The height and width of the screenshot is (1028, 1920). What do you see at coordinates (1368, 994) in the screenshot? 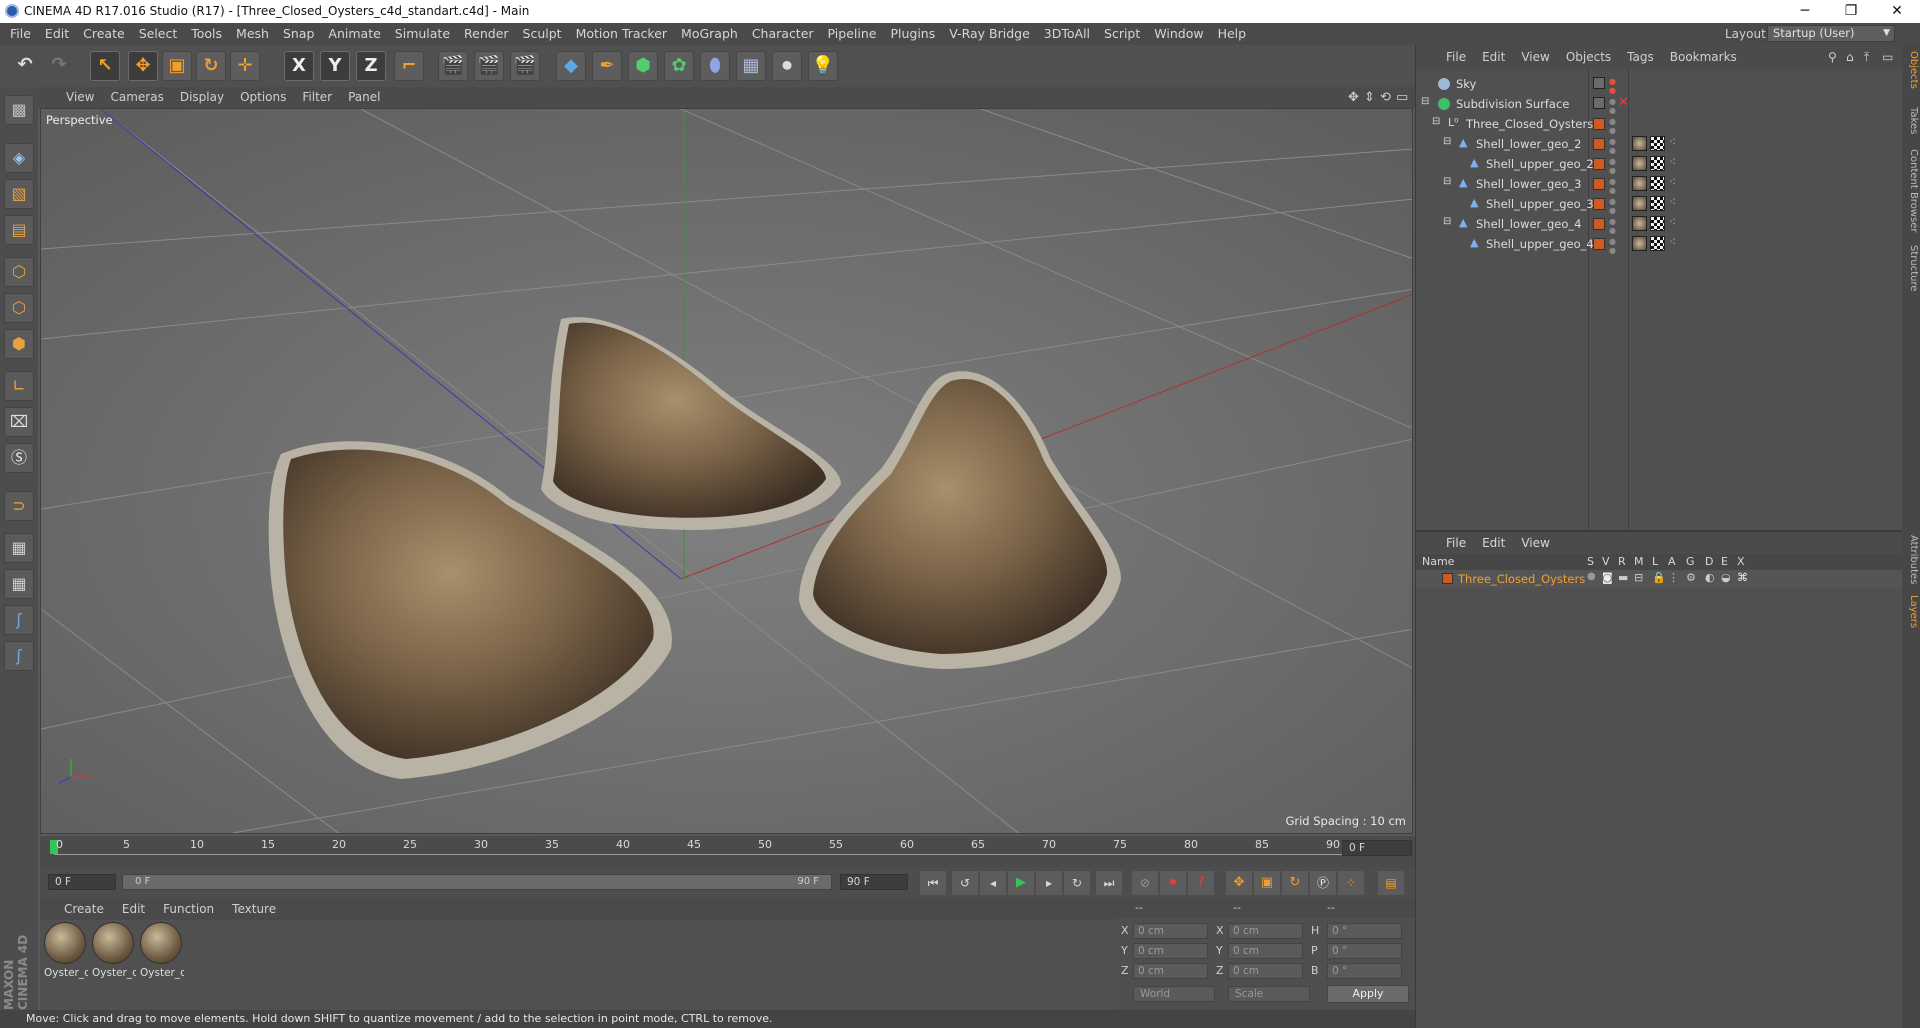
I see `apply-button: Apply` at bounding box center [1368, 994].